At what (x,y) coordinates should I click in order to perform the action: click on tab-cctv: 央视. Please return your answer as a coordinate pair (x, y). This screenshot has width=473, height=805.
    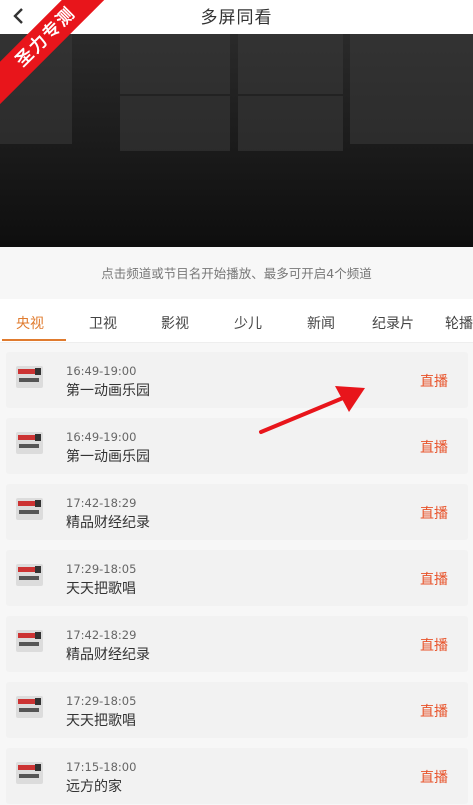
    Looking at the image, I should click on (30, 323).